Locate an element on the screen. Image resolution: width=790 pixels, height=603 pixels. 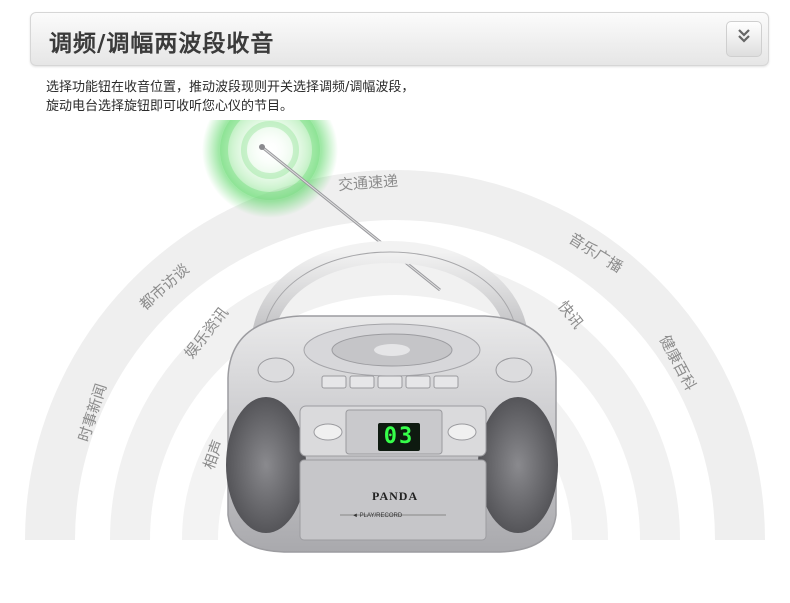
tape-label: ◄ PLAY/RECORD is located at coordinates (377, 516).